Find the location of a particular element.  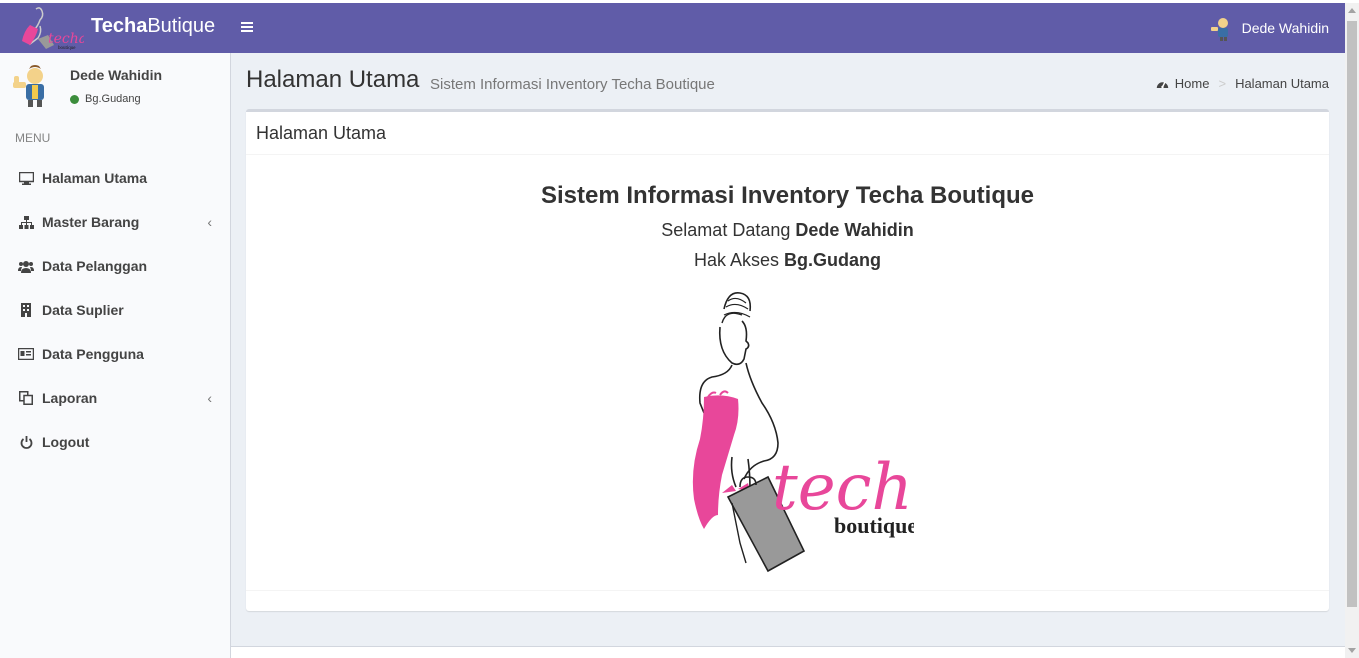

sidebar-item-master-barang: Master Barang ‹ is located at coordinates (115, 222).